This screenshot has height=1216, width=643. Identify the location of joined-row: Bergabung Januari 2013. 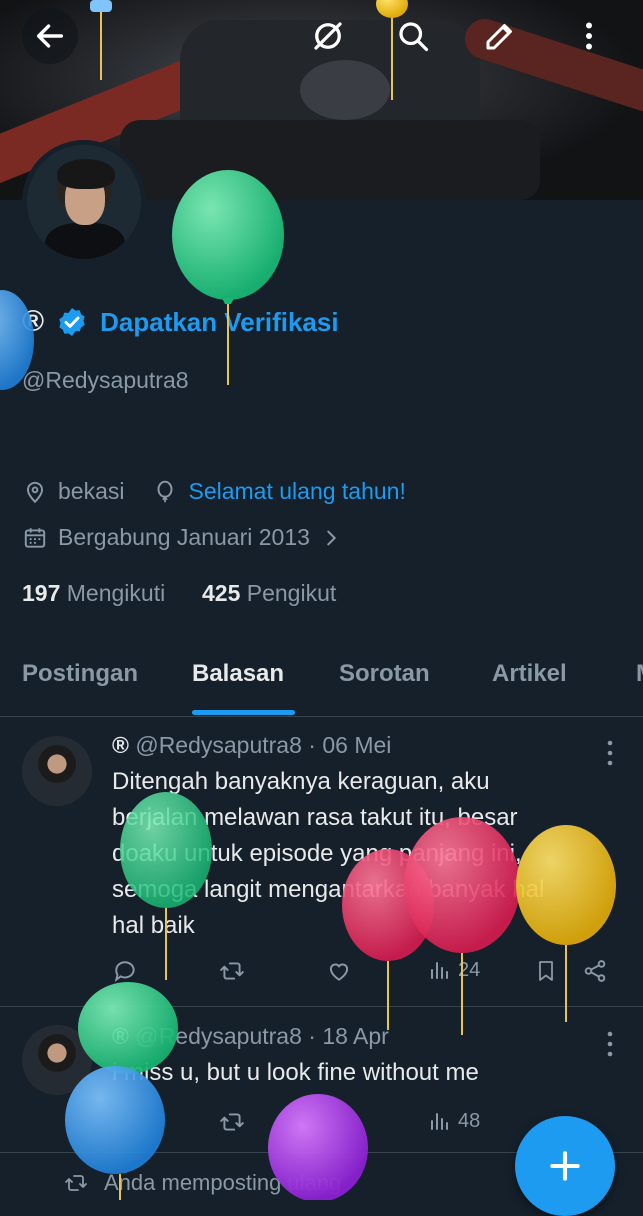
(182, 537).